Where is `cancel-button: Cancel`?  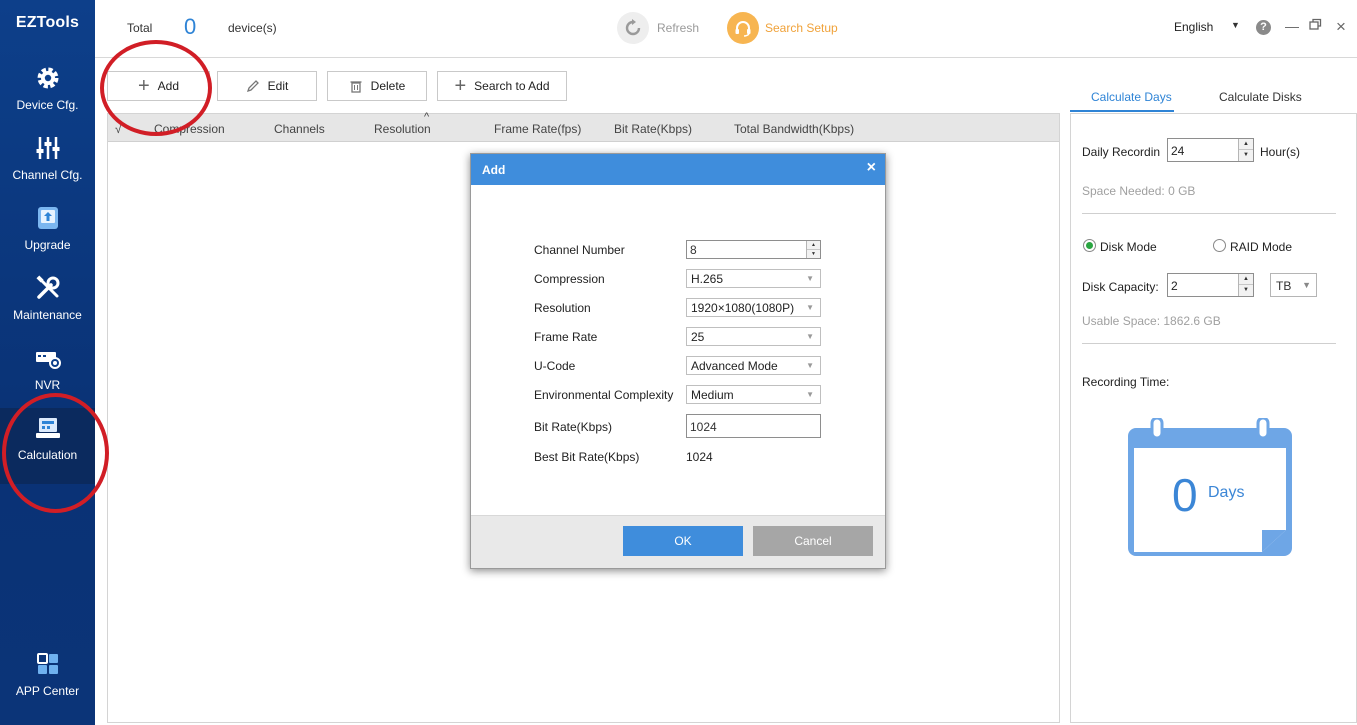 cancel-button: Cancel is located at coordinates (813, 541).